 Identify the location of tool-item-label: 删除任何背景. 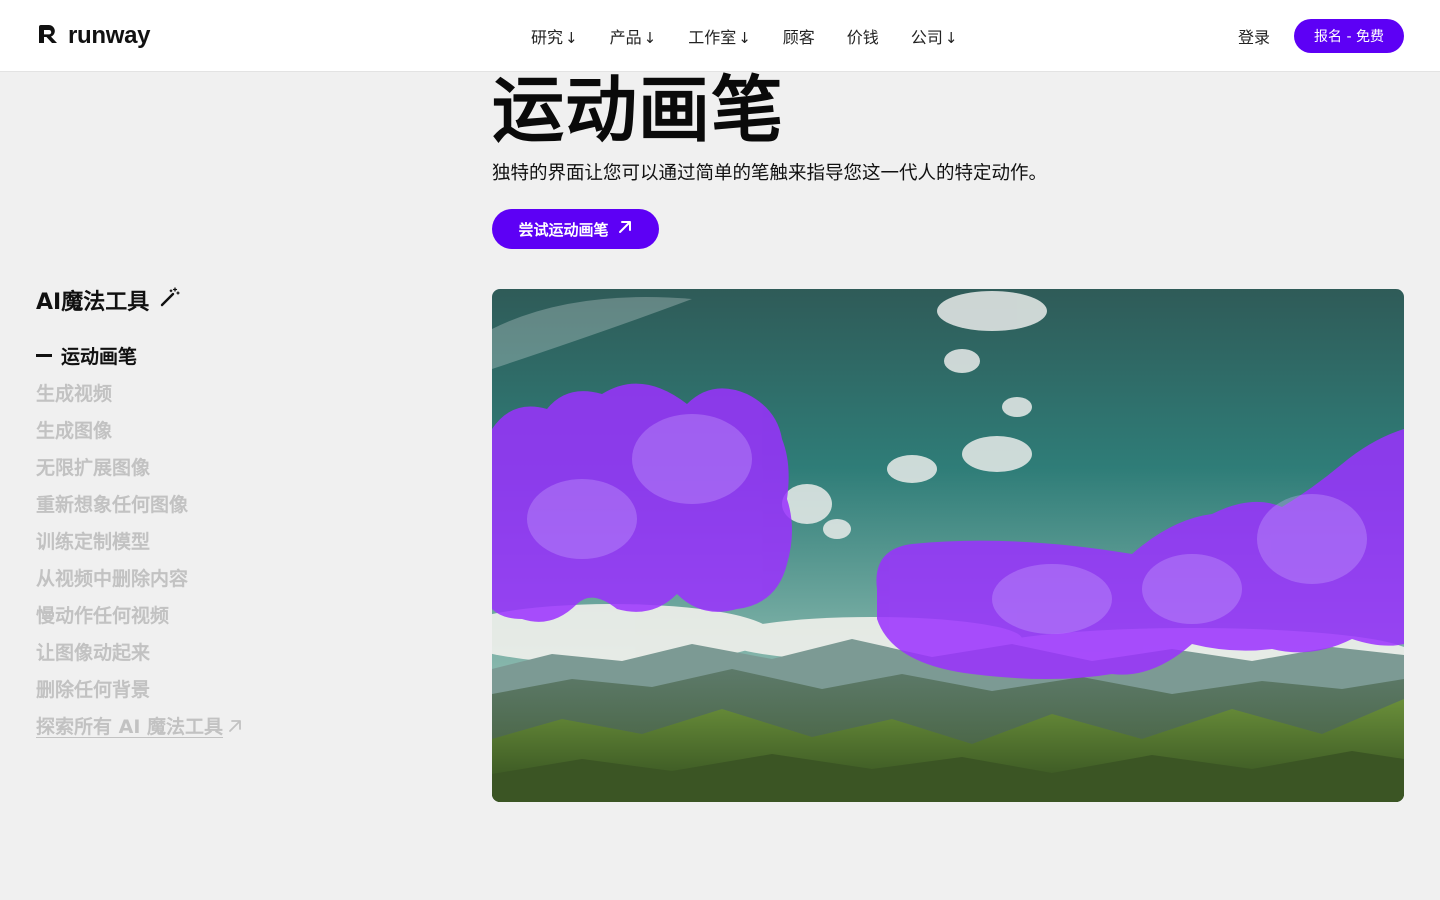
(93, 690).